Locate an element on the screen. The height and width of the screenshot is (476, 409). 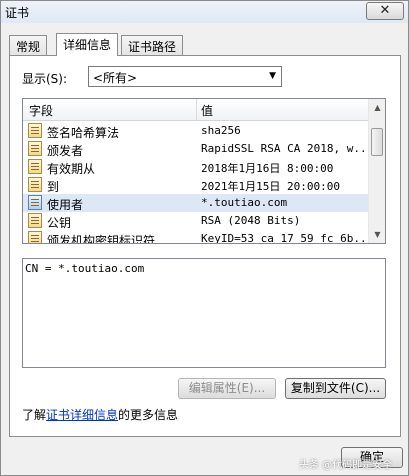
show-dropdown-value: <所有> is located at coordinates (115, 78).